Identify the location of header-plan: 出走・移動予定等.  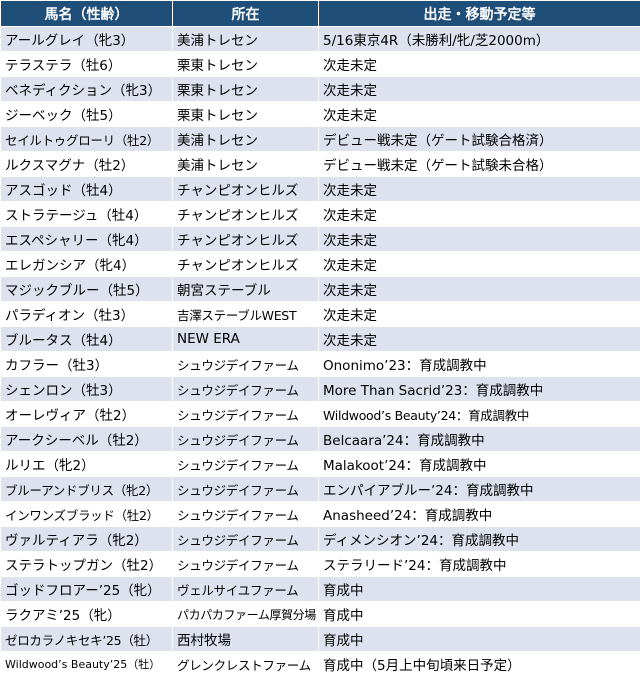
(479, 14).